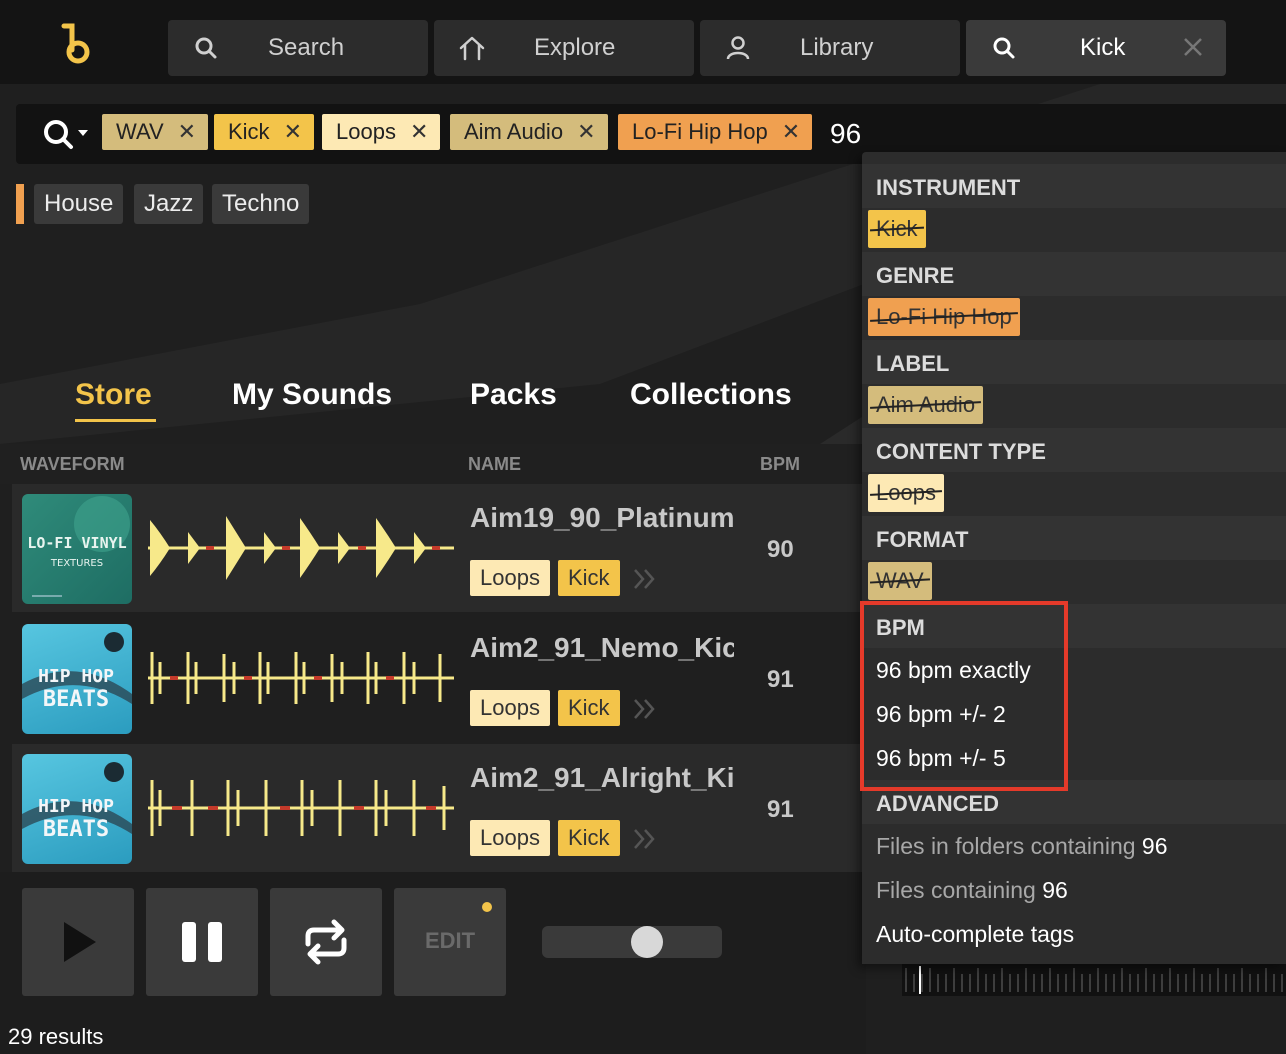  What do you see at coordinates (78, 546) in the screenshot?
I see `pack-cover-art: LO-FI VINYL TEXTURES` at bounding box center [78, 546].